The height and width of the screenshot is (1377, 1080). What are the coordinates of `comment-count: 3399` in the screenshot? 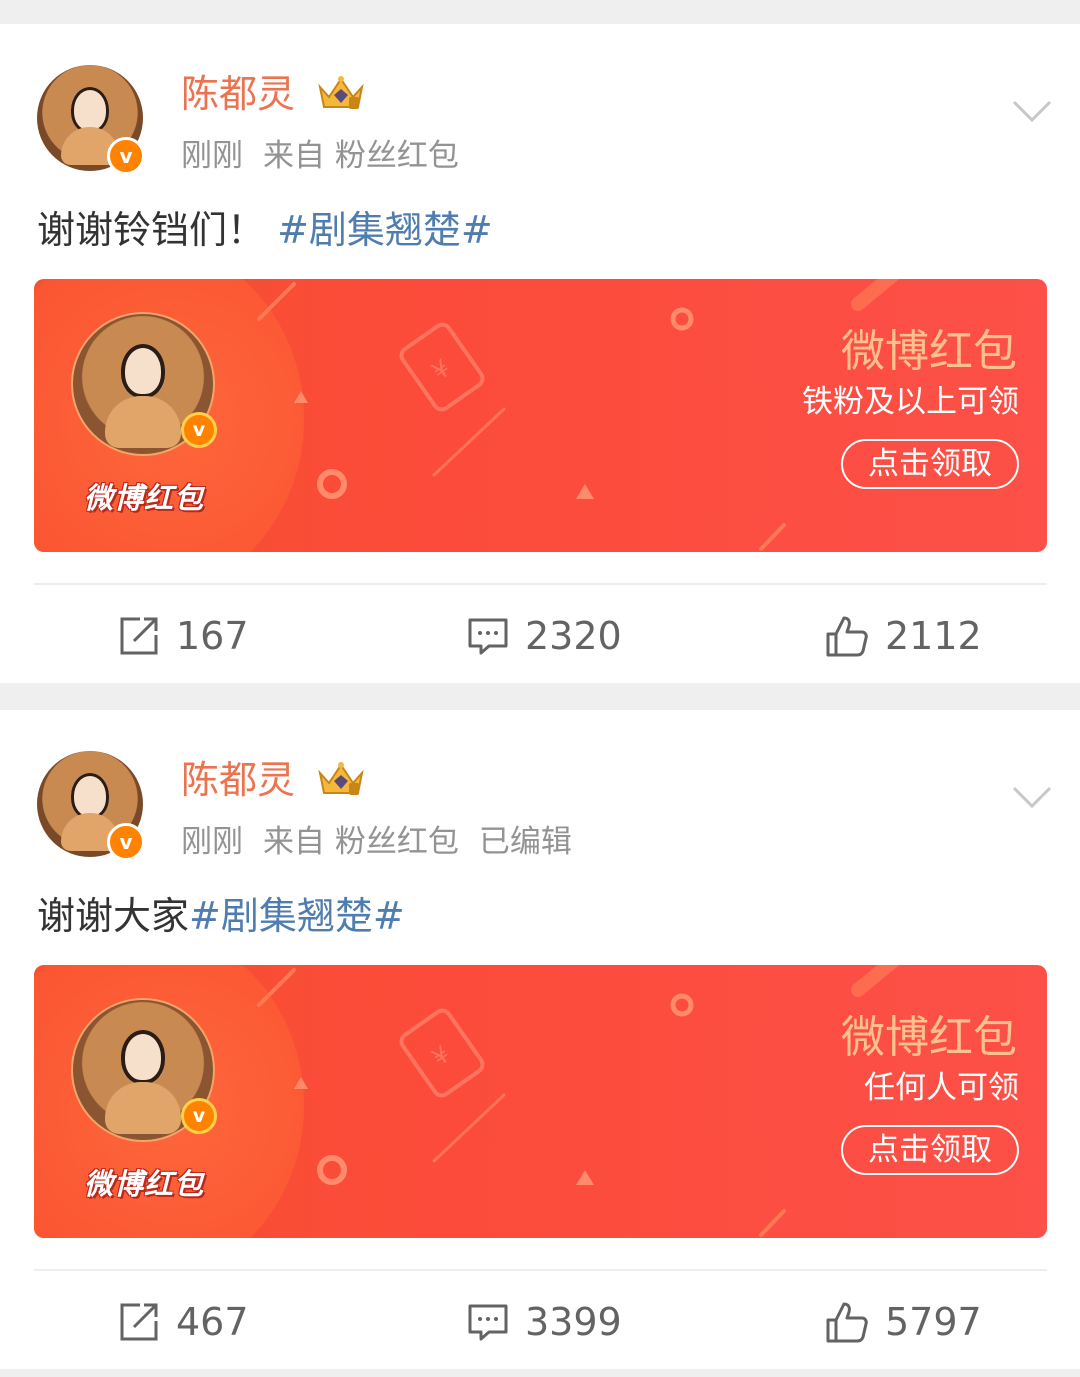 It's located at (573, 1322).